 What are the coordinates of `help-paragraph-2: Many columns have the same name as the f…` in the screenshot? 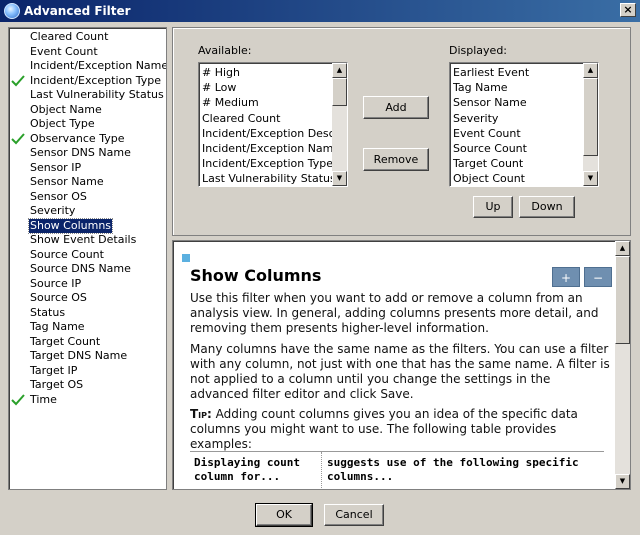 It's located at (400, 371).